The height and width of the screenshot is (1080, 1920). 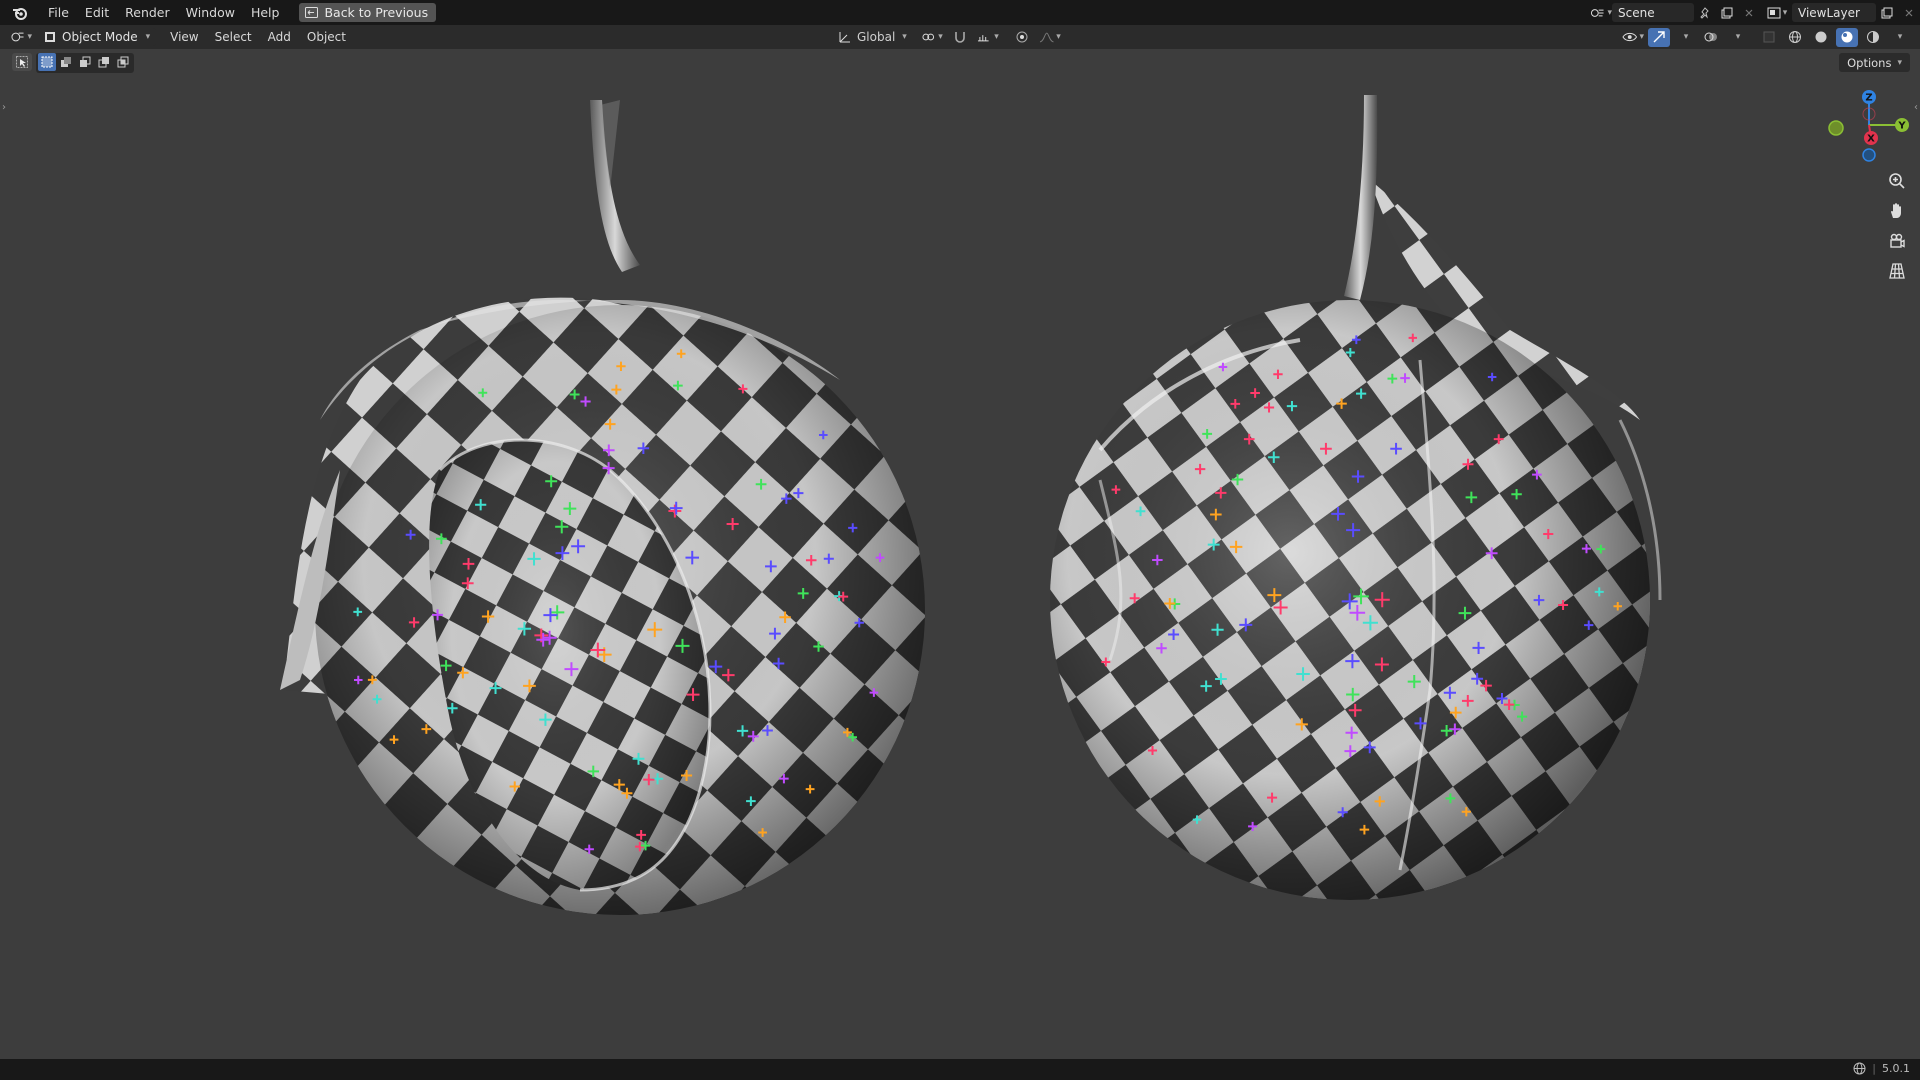 What do you see at coordinates (20, 13) in the screenshot?
I see `blender-logo-icon` at bounding box center [20, 13].